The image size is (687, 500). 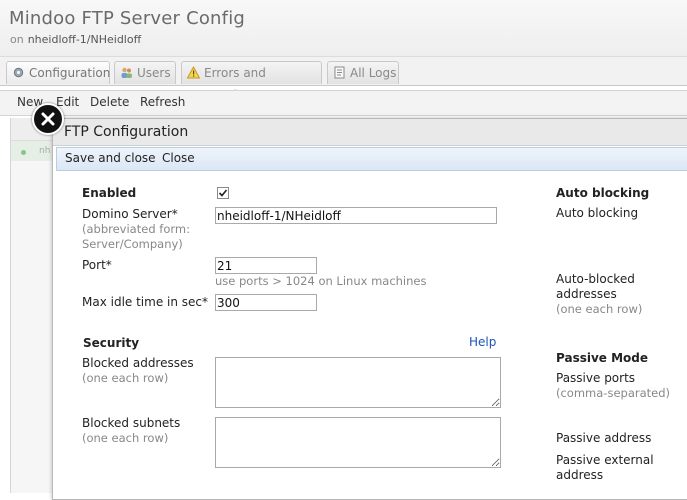 I want to click on server-subtitle: on nheidloff-1/NHeidloff, so click(x=75, y=39).